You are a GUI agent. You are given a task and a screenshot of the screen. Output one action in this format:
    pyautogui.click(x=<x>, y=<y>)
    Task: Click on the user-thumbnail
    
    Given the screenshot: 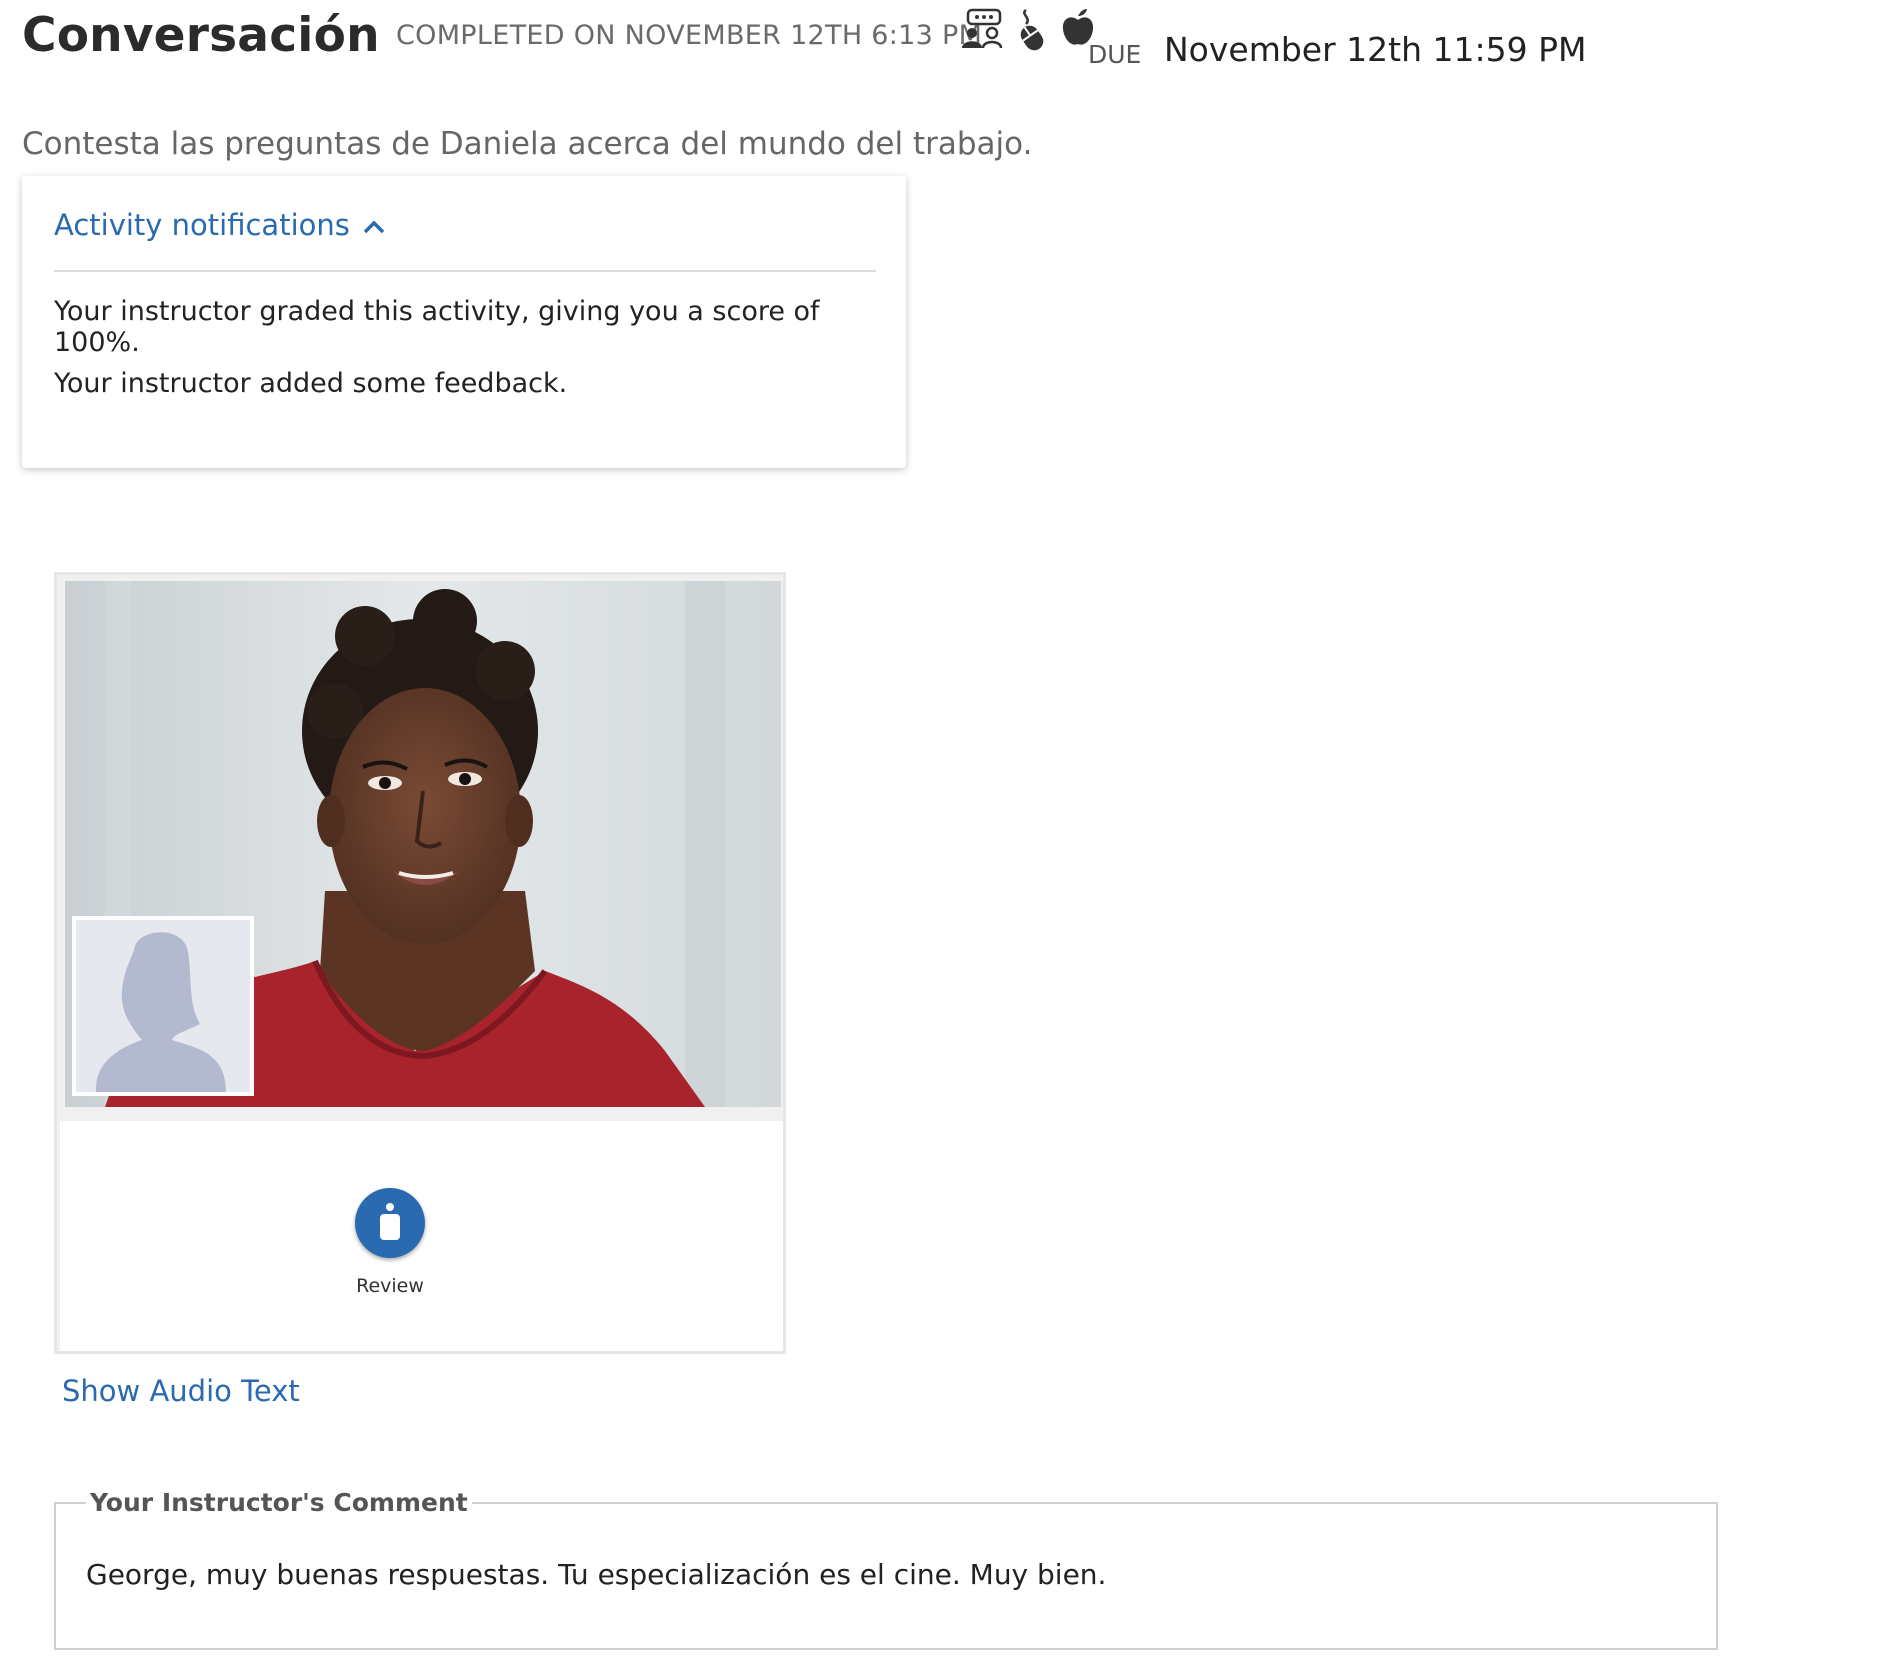 What is the action you would take?
    pyautogui.click(x=163, y=1006)
    